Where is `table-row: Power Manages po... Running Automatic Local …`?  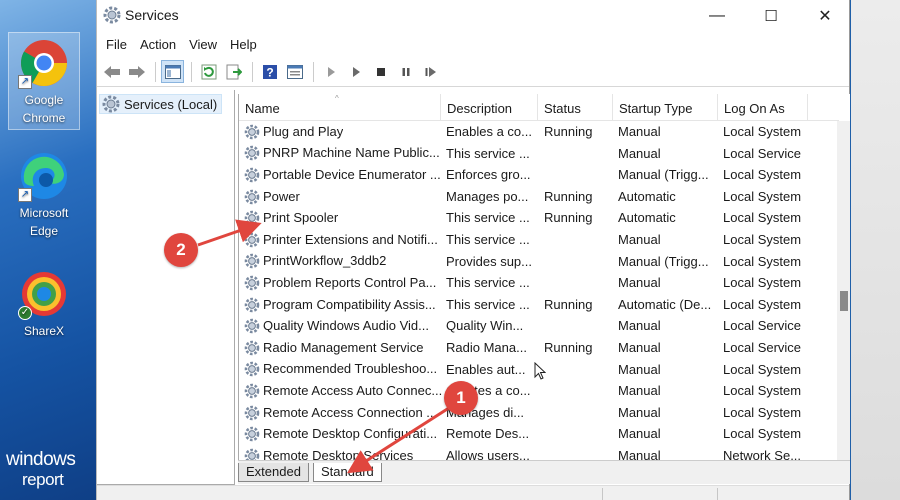
table-row: Power Manages po... Running Automatic Local … is located at coordinates (538, 197).